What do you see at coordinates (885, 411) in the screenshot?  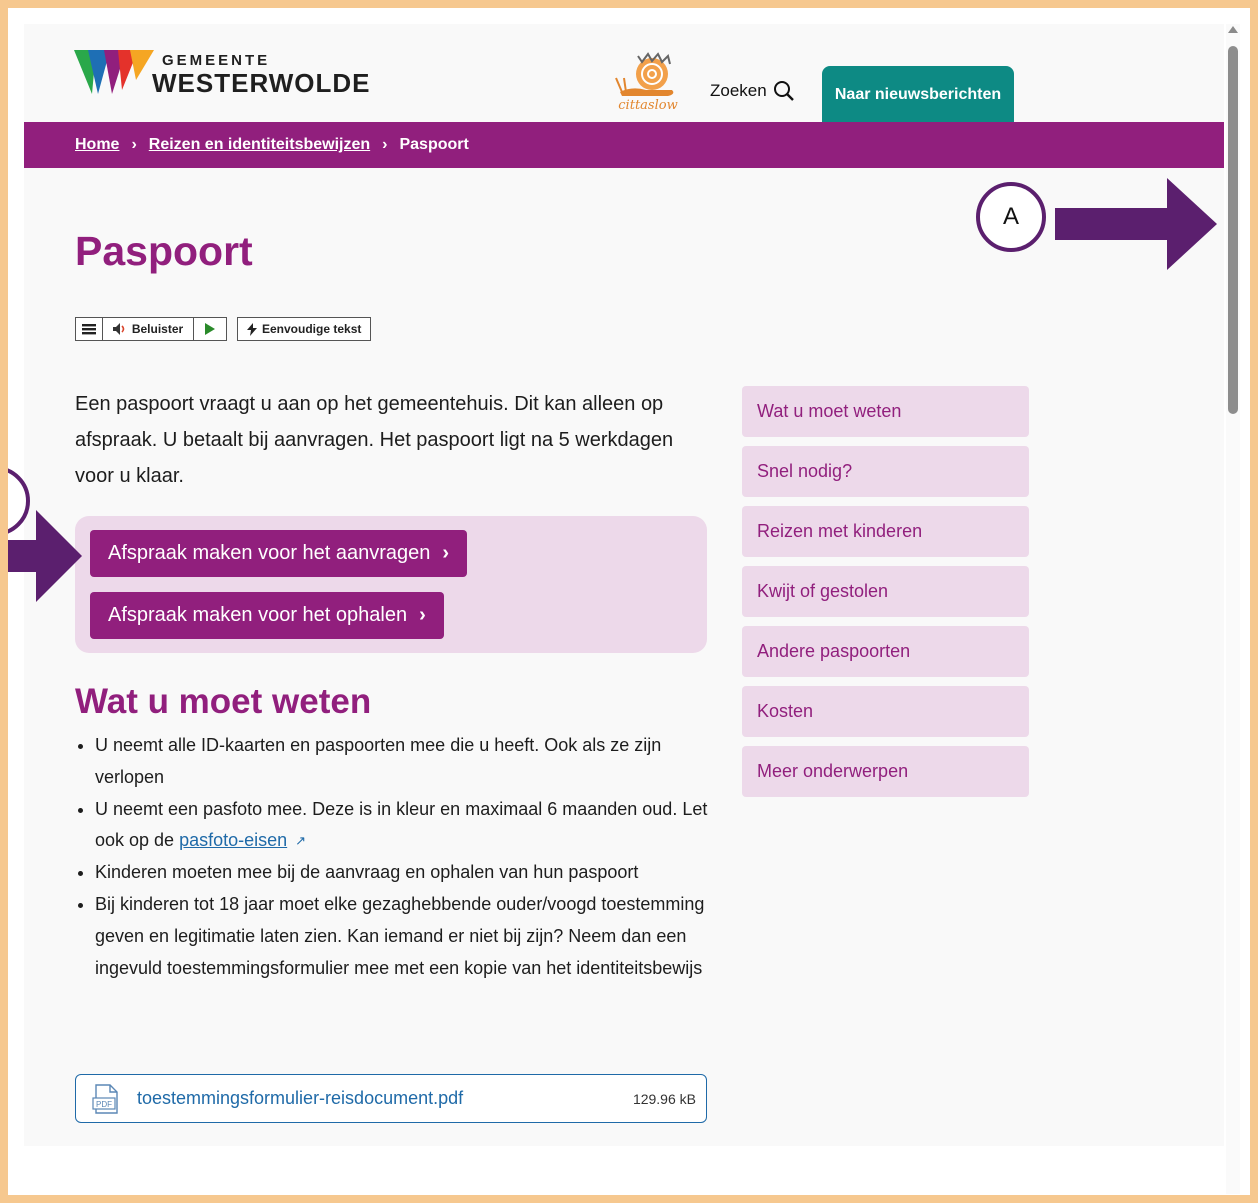 I see `side-nav-item-wat-u-moet-weten: Wat u moet weten` at bounding box center [885, 411].